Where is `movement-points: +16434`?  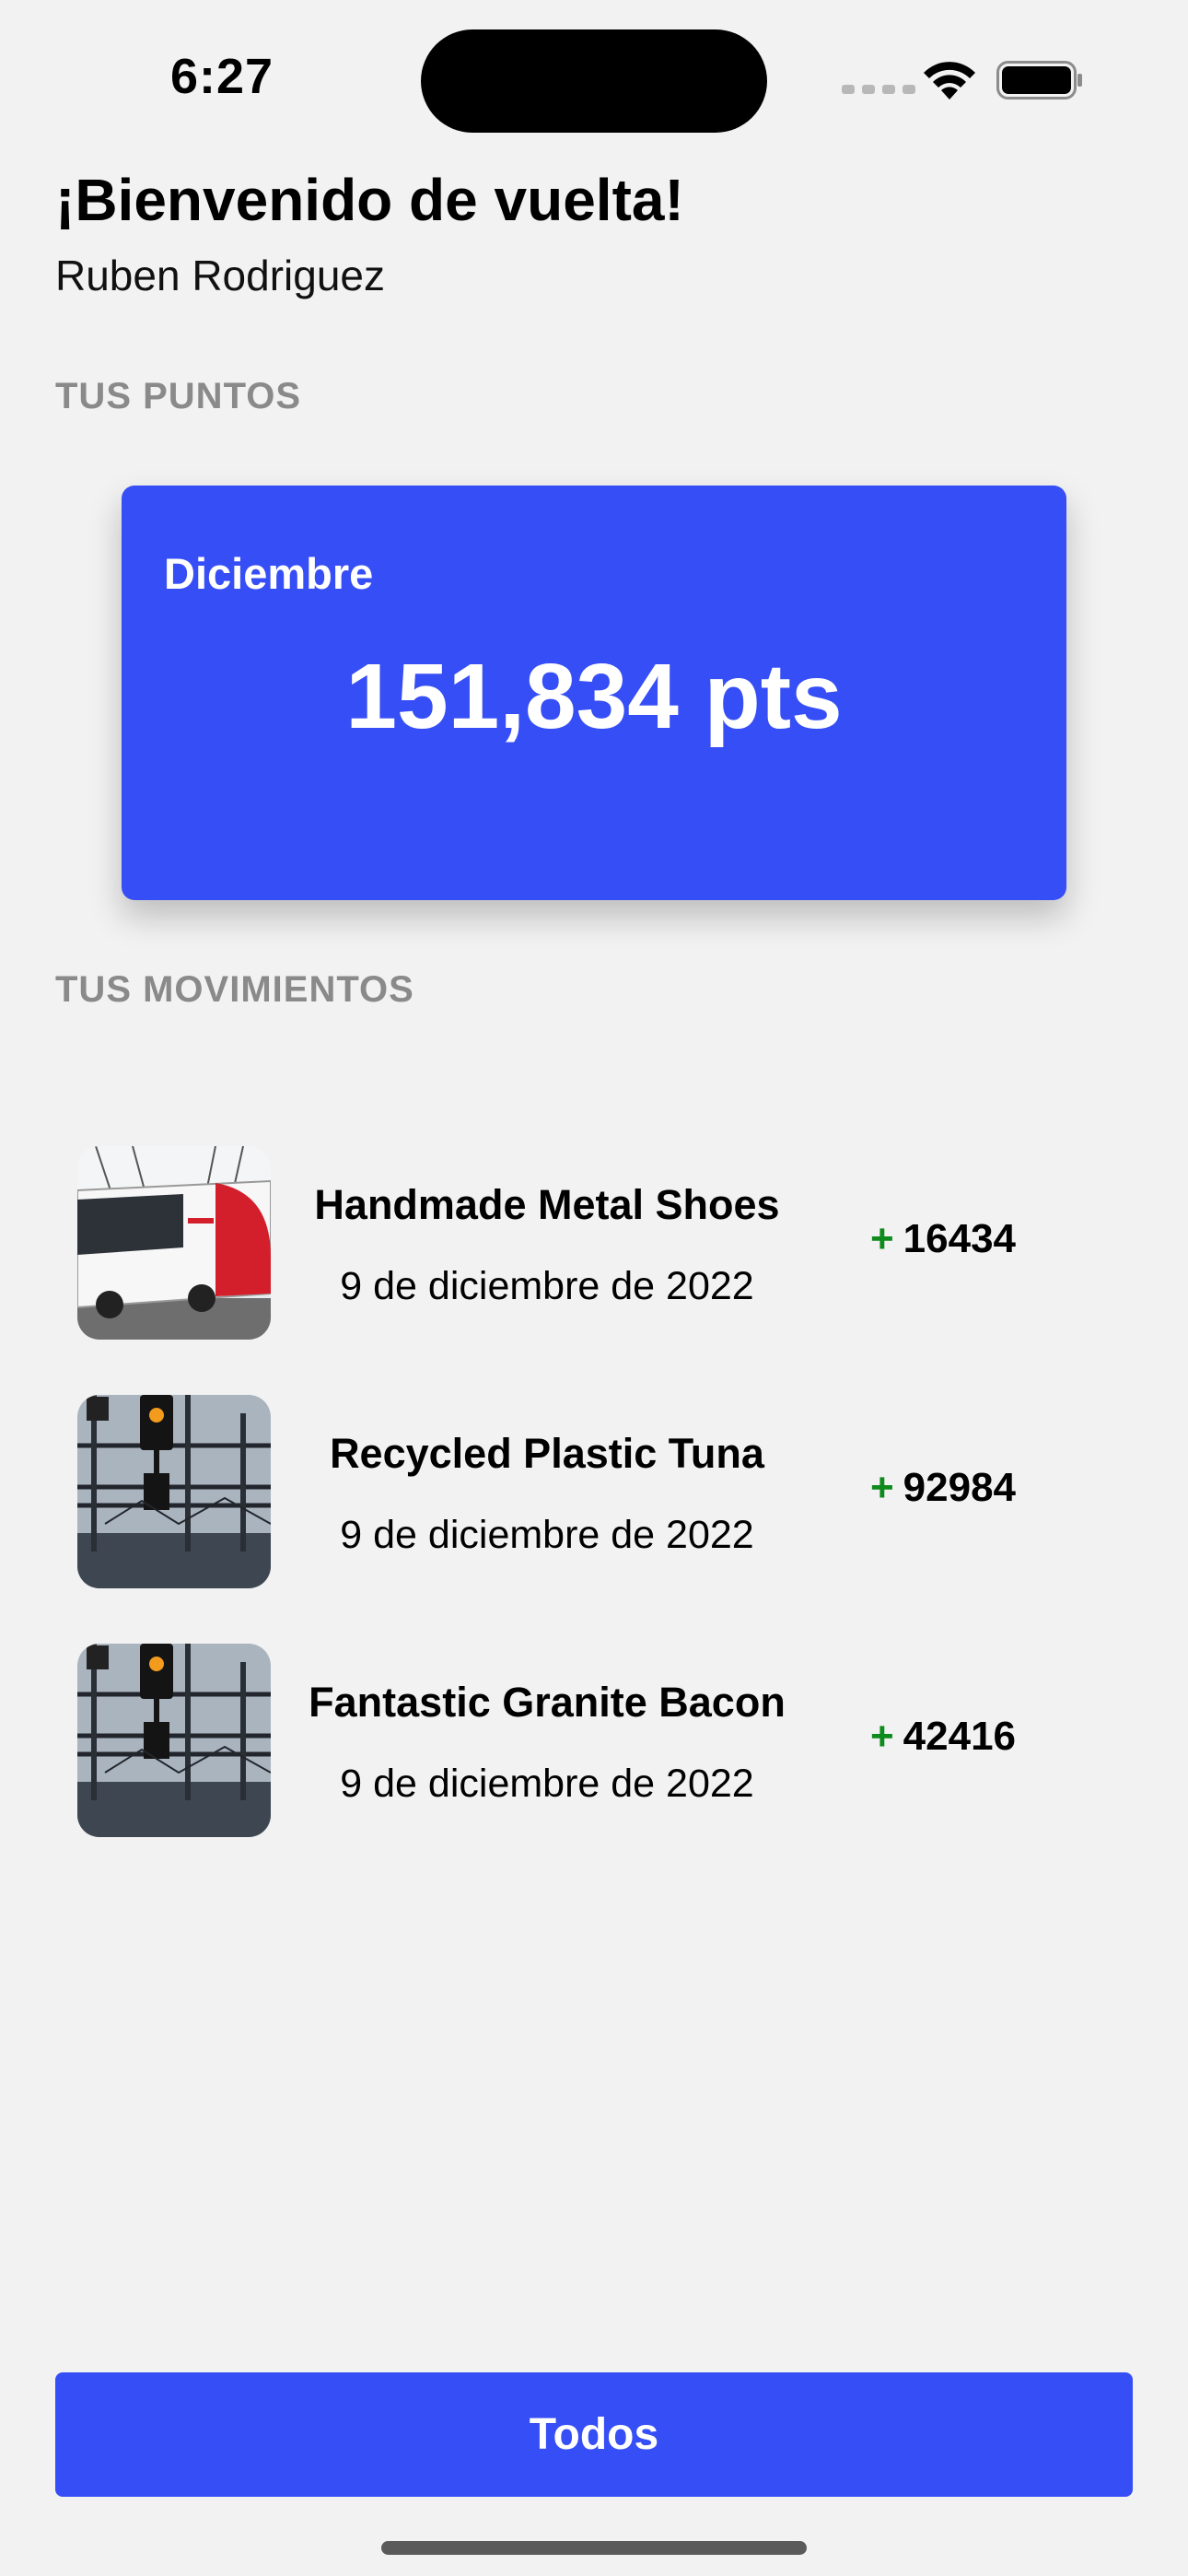 movement-points: +16434 is located at coordinates (943, 1239).